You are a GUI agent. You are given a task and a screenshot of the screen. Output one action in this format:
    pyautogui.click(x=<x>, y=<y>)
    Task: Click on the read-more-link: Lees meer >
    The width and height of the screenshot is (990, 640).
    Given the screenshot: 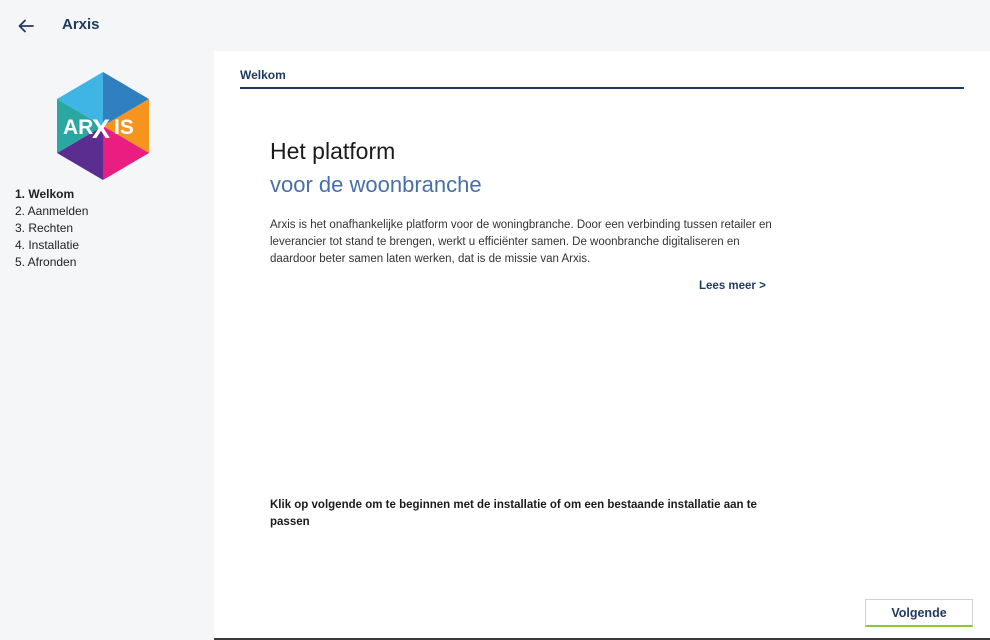 What is the action you would take?
    pyautogui.click(x=732, y=286)
    